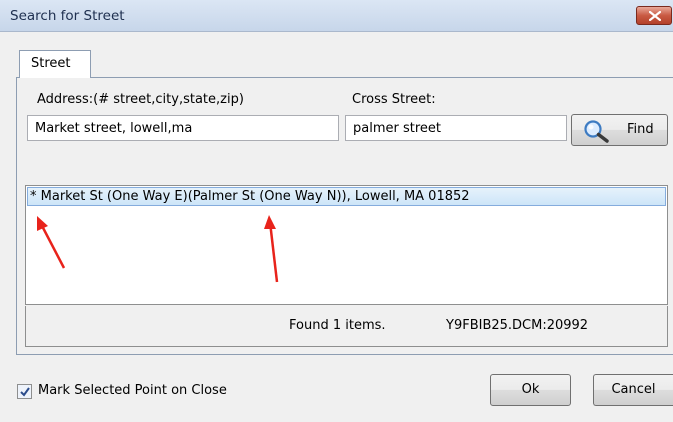 The height and width of the screenshot is (422, 673). I want to click on status-bar: Found 1 items. Y9FBIB25.DCM:20992, so click(346, 326).